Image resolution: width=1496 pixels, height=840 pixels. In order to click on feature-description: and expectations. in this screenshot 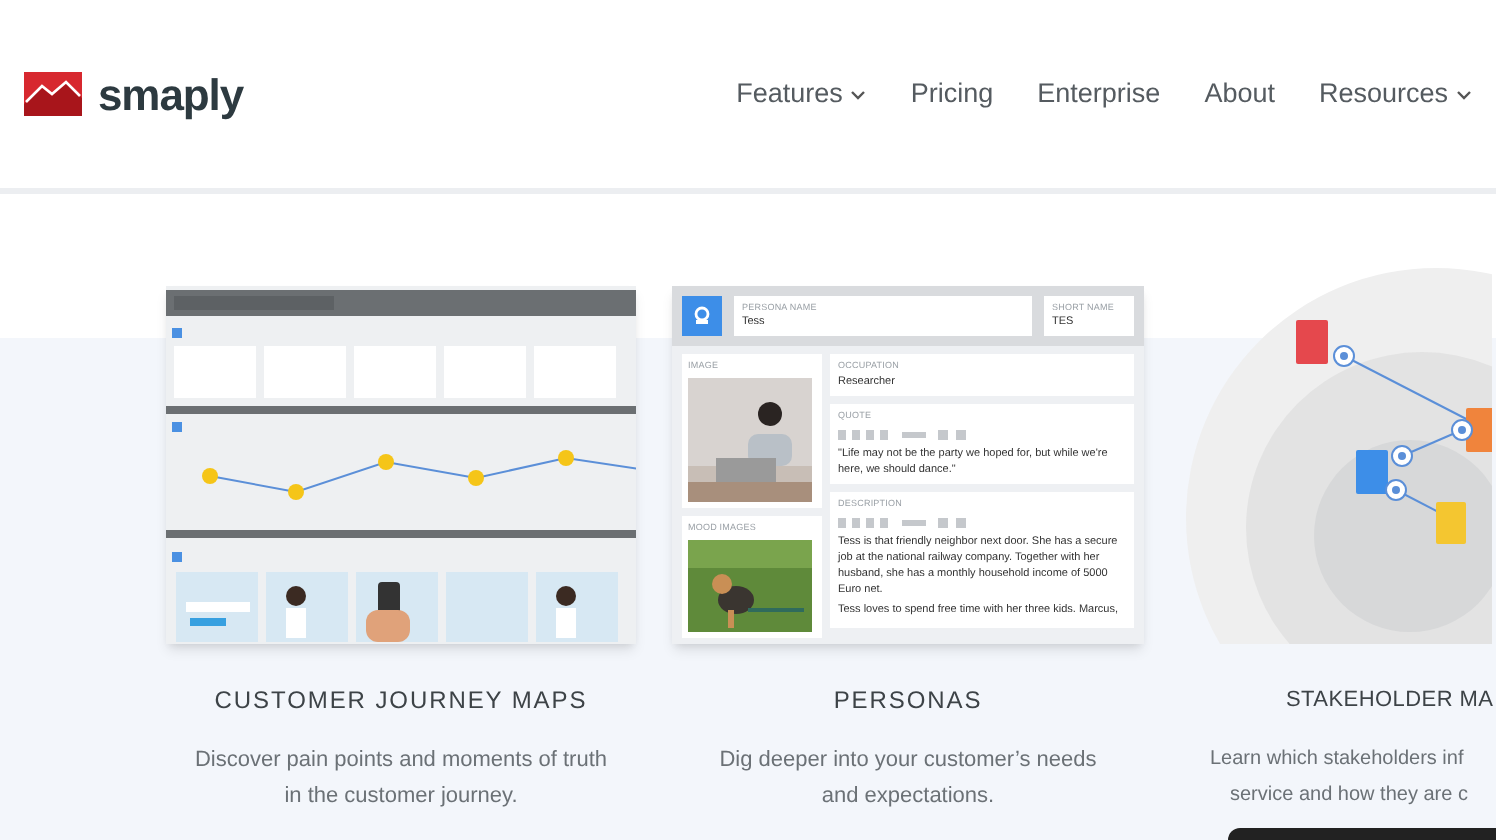, I will do `click(908, 797)`.